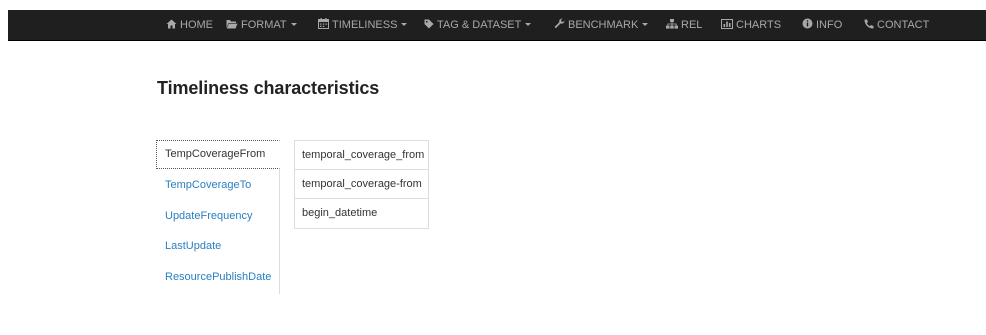 This screenshot has width=986, height=335. I want to click on nav-item-tag-dataset: TAG & DATASET, so click(478, 25).